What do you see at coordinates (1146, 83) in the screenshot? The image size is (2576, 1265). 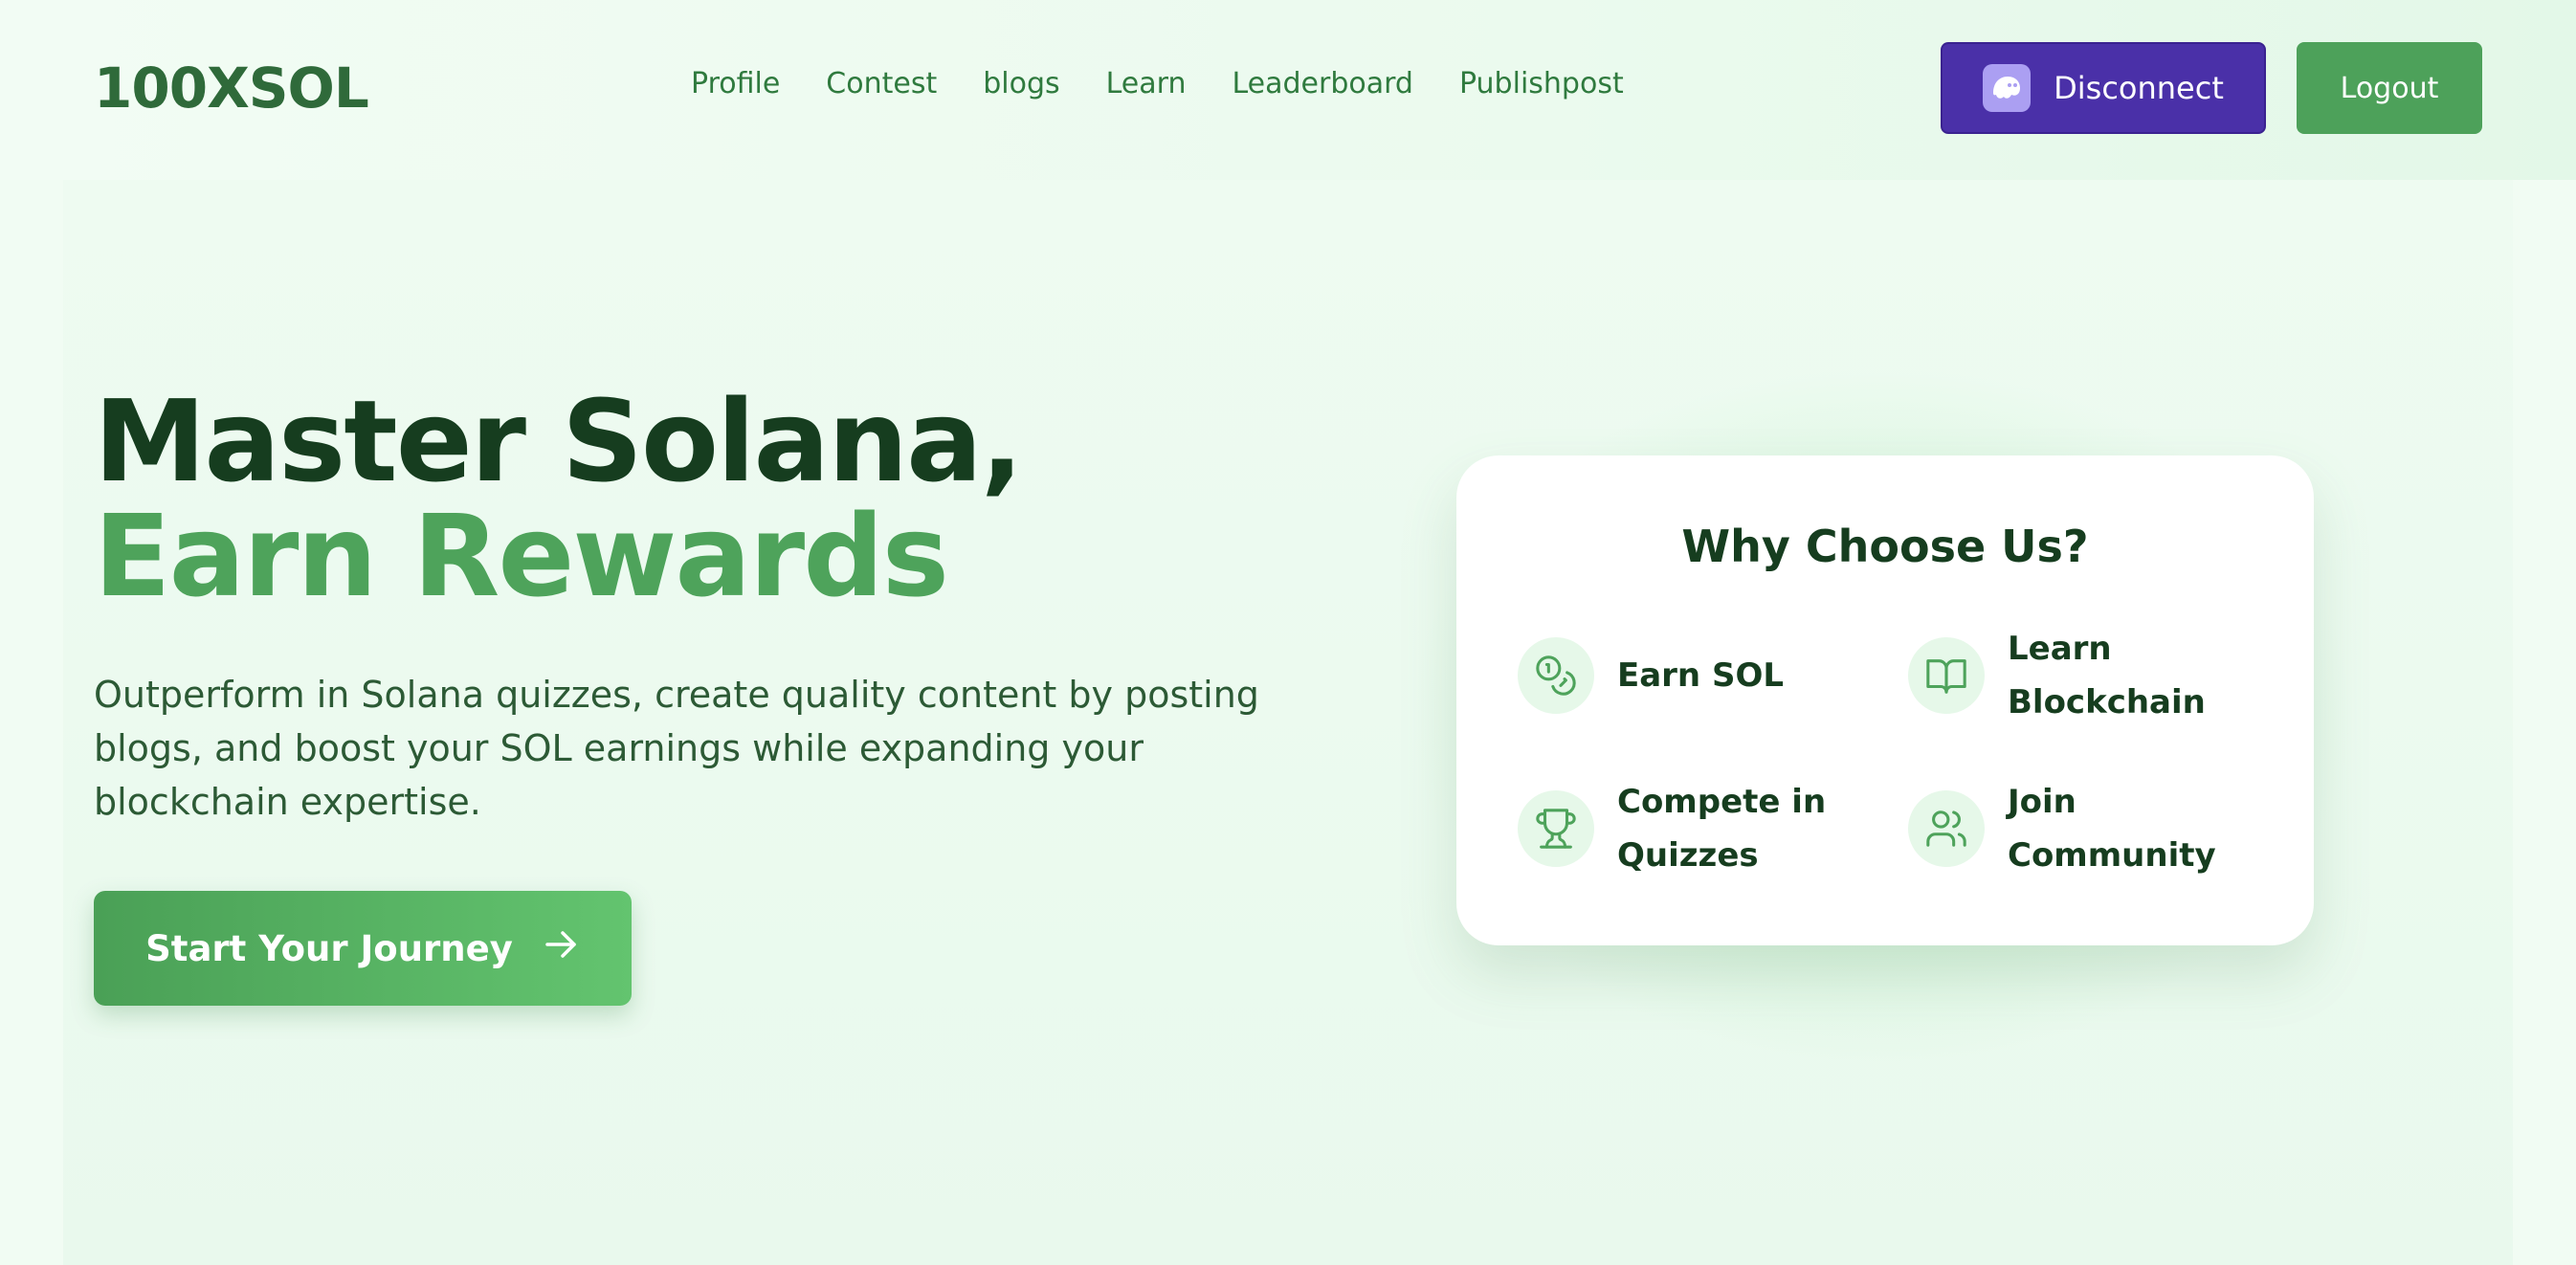 I see `nav-link-learn: Learn` at bounding box center [1146, 83].